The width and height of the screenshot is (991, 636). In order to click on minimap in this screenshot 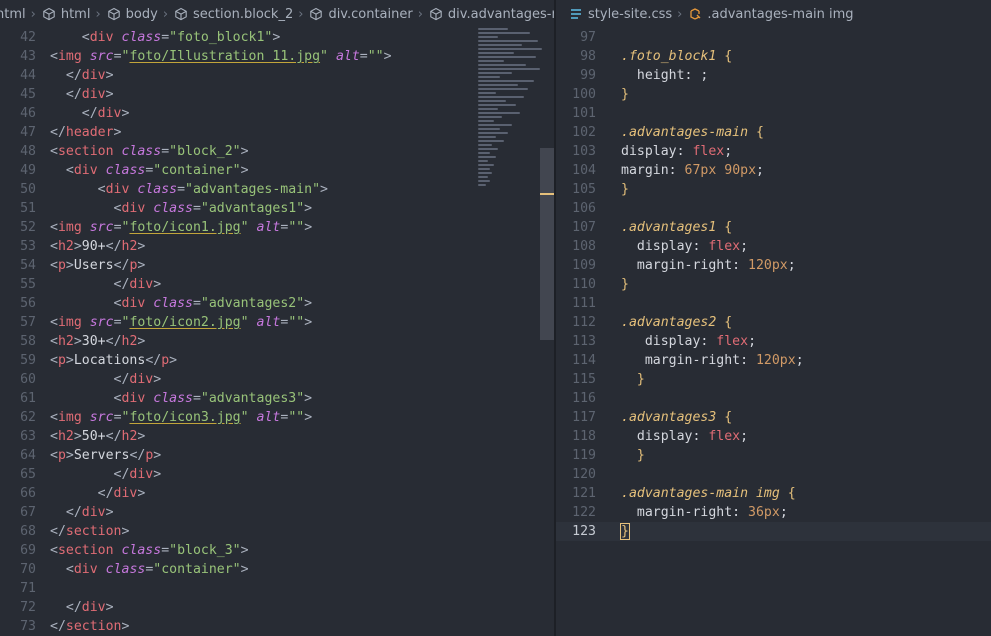, I will do `click(512, 108)`.